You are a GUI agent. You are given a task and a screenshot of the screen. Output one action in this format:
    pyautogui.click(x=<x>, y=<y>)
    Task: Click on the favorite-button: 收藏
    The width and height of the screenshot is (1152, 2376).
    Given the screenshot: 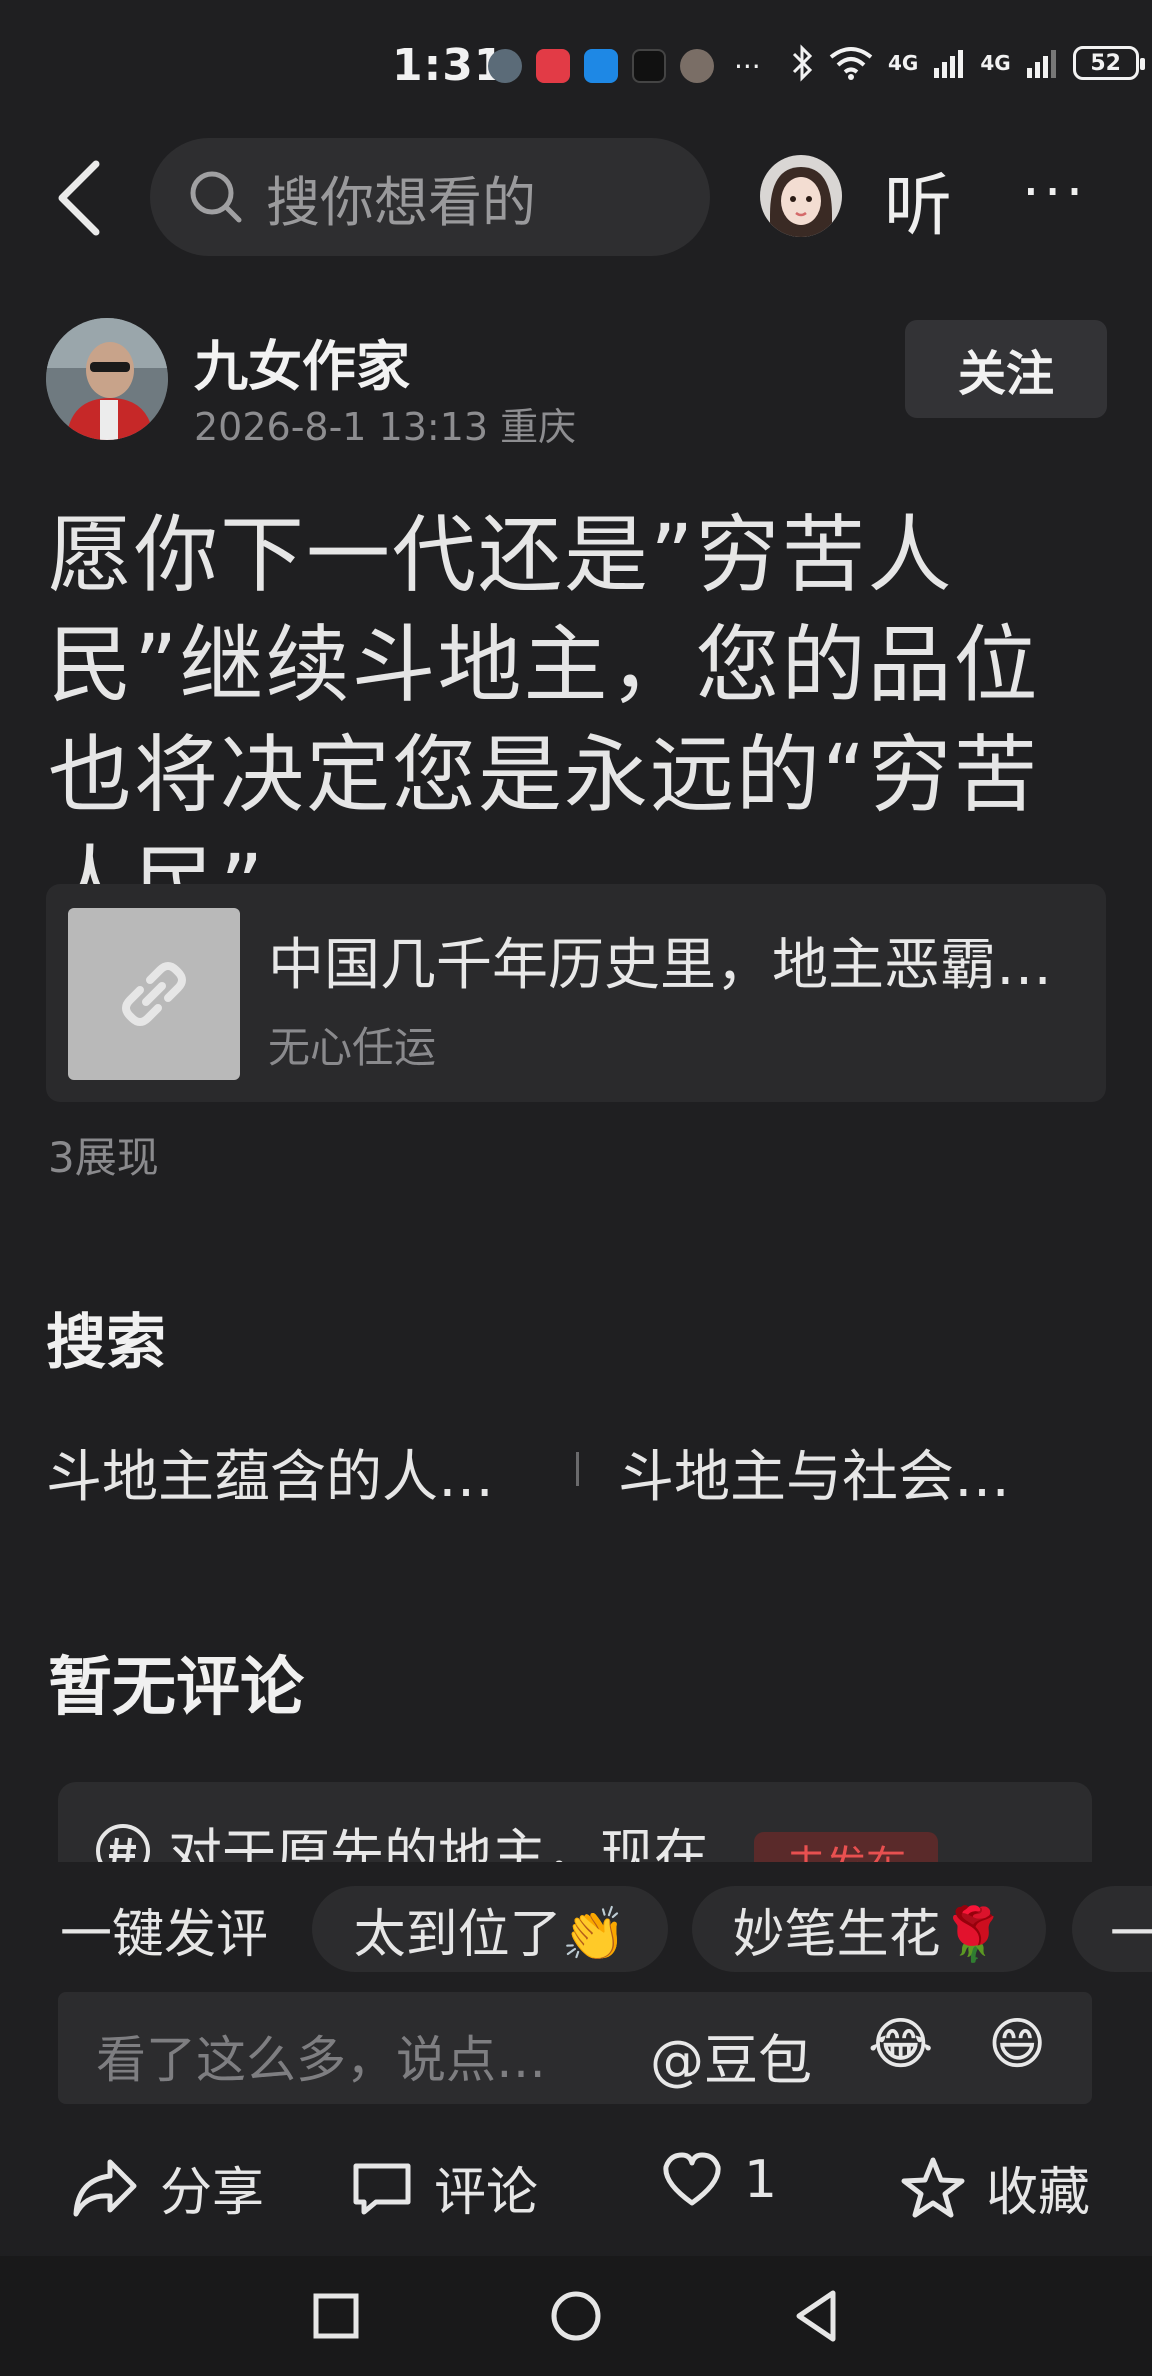 What is the action you would take?
    pyautogui.click(x=995, y=2187)
    